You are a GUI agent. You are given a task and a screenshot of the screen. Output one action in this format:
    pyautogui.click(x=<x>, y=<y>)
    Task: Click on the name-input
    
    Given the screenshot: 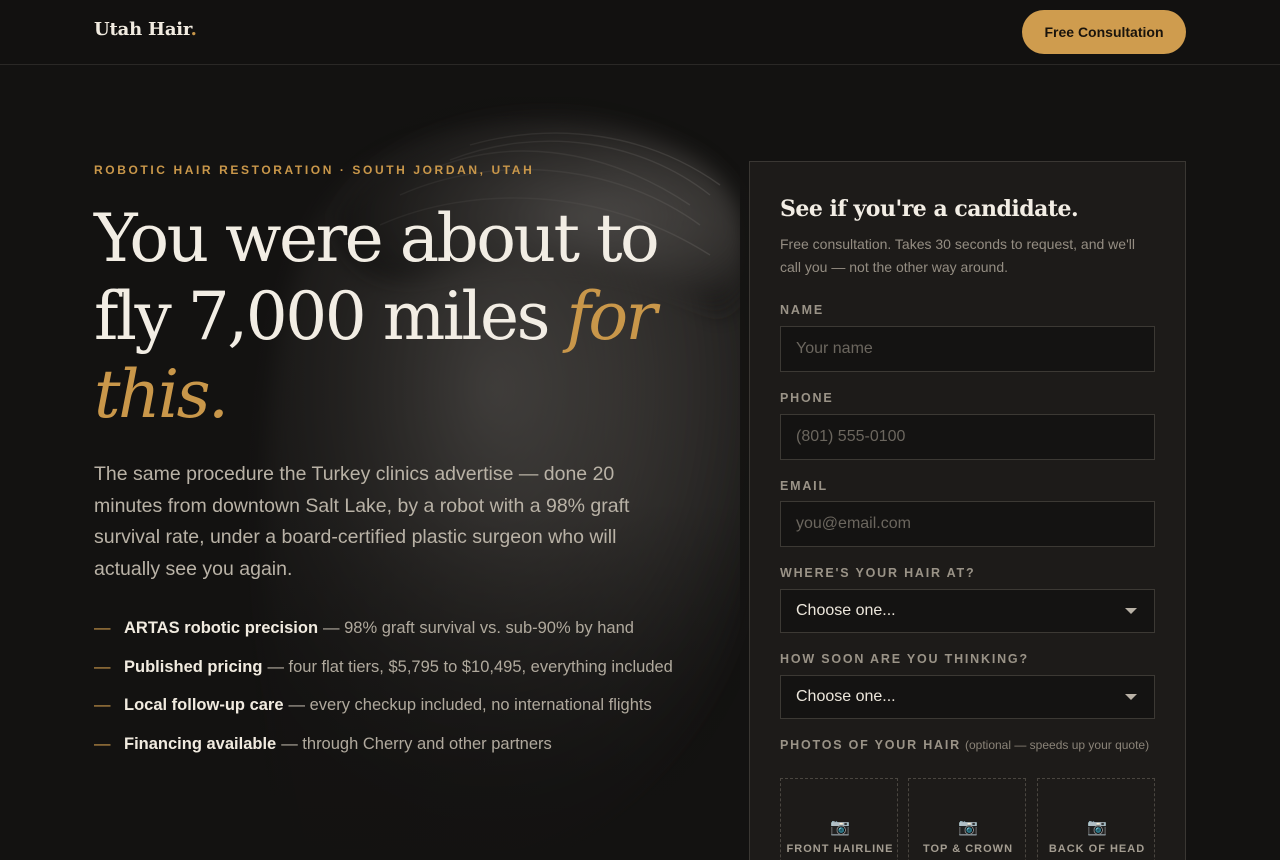 What is the action you would take?
    pyautogui.click(x=967, y=349)
    